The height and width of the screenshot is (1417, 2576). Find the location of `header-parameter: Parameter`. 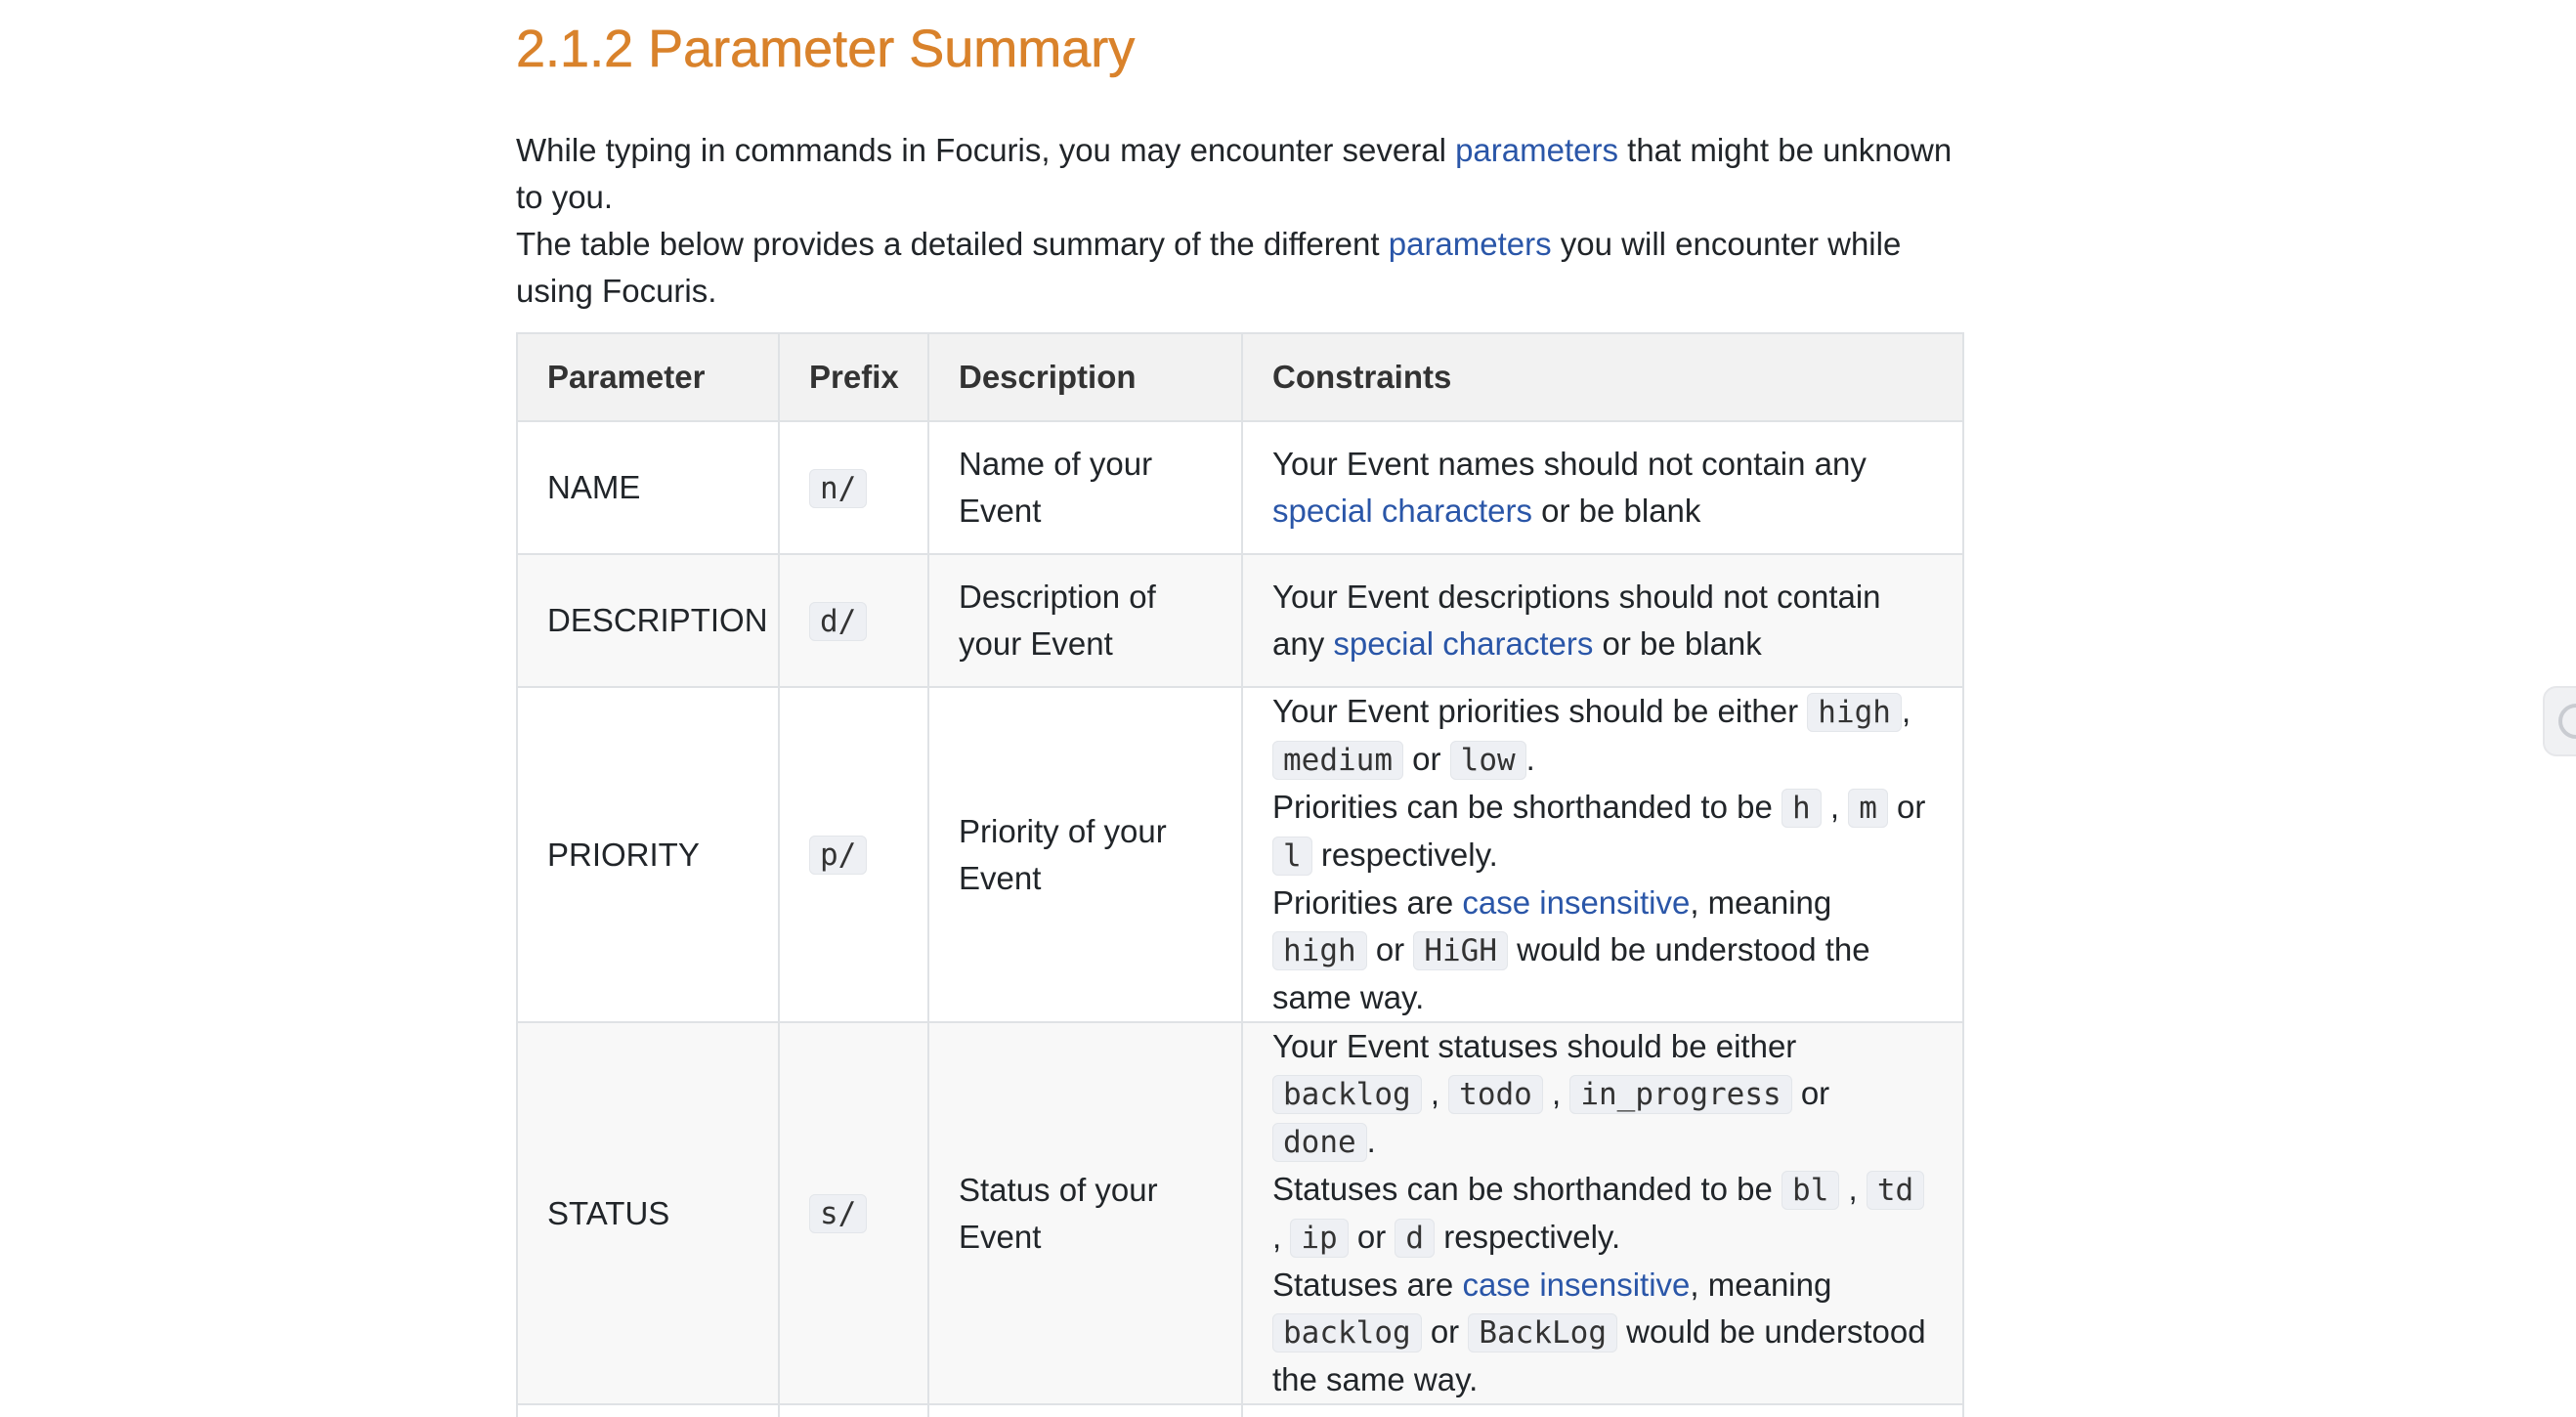

header-parameter: Parameter is located at coordinates (648, 377).